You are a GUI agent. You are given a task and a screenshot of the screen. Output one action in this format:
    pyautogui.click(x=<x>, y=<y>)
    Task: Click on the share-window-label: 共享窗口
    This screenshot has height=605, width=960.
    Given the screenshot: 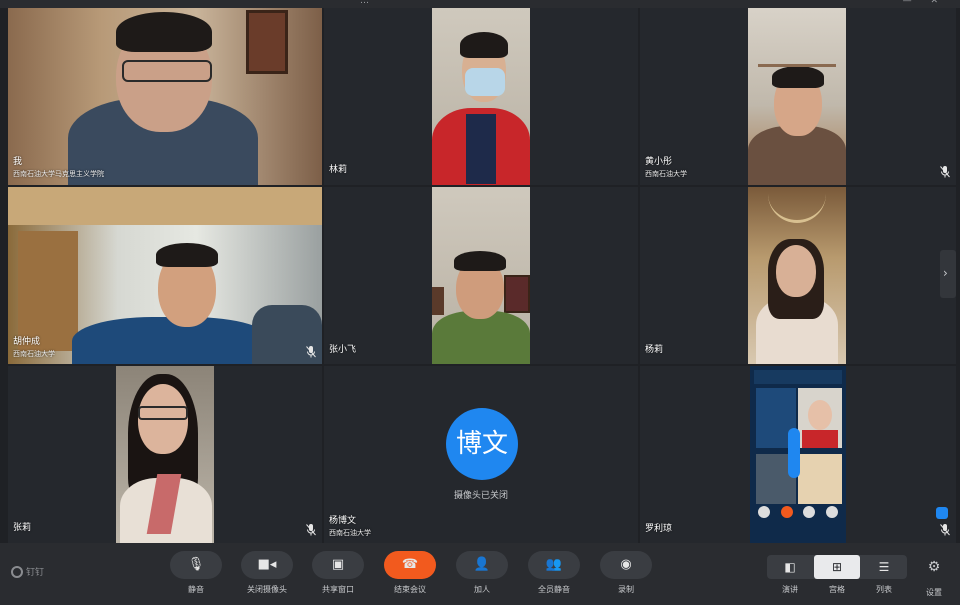 What is the action you would take?
    pyautogui.click(x=338, y=589)
    